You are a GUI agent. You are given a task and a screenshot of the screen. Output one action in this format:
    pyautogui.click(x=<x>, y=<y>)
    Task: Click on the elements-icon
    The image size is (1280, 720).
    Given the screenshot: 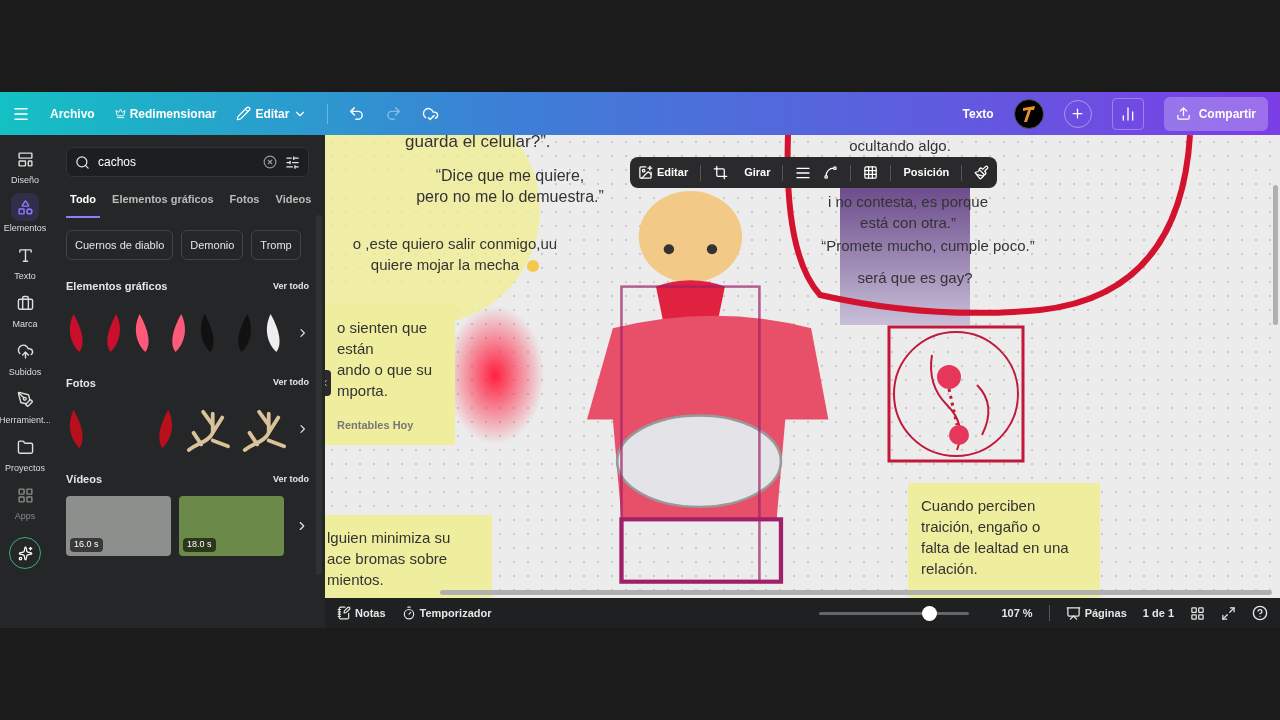 What is the action you would take?
    pyautogui.click(x=25, y=207)
    